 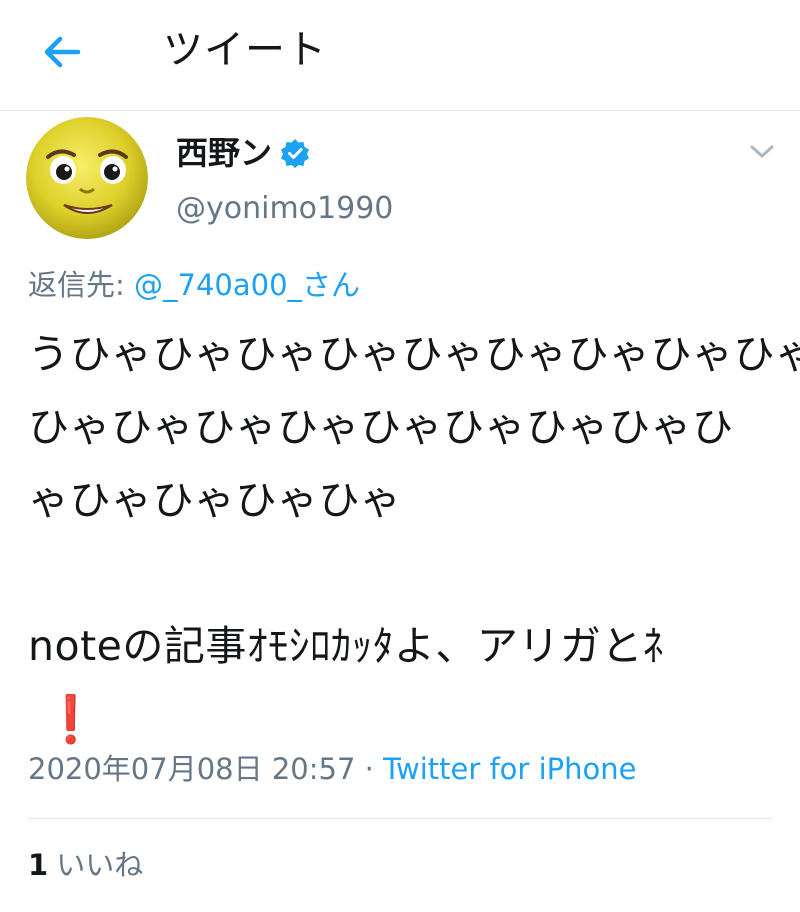 What do you see at coordinates (400, 55) in the screenshot?
I see `top-app-bar: ツイート` at bounding box center [400, 55].